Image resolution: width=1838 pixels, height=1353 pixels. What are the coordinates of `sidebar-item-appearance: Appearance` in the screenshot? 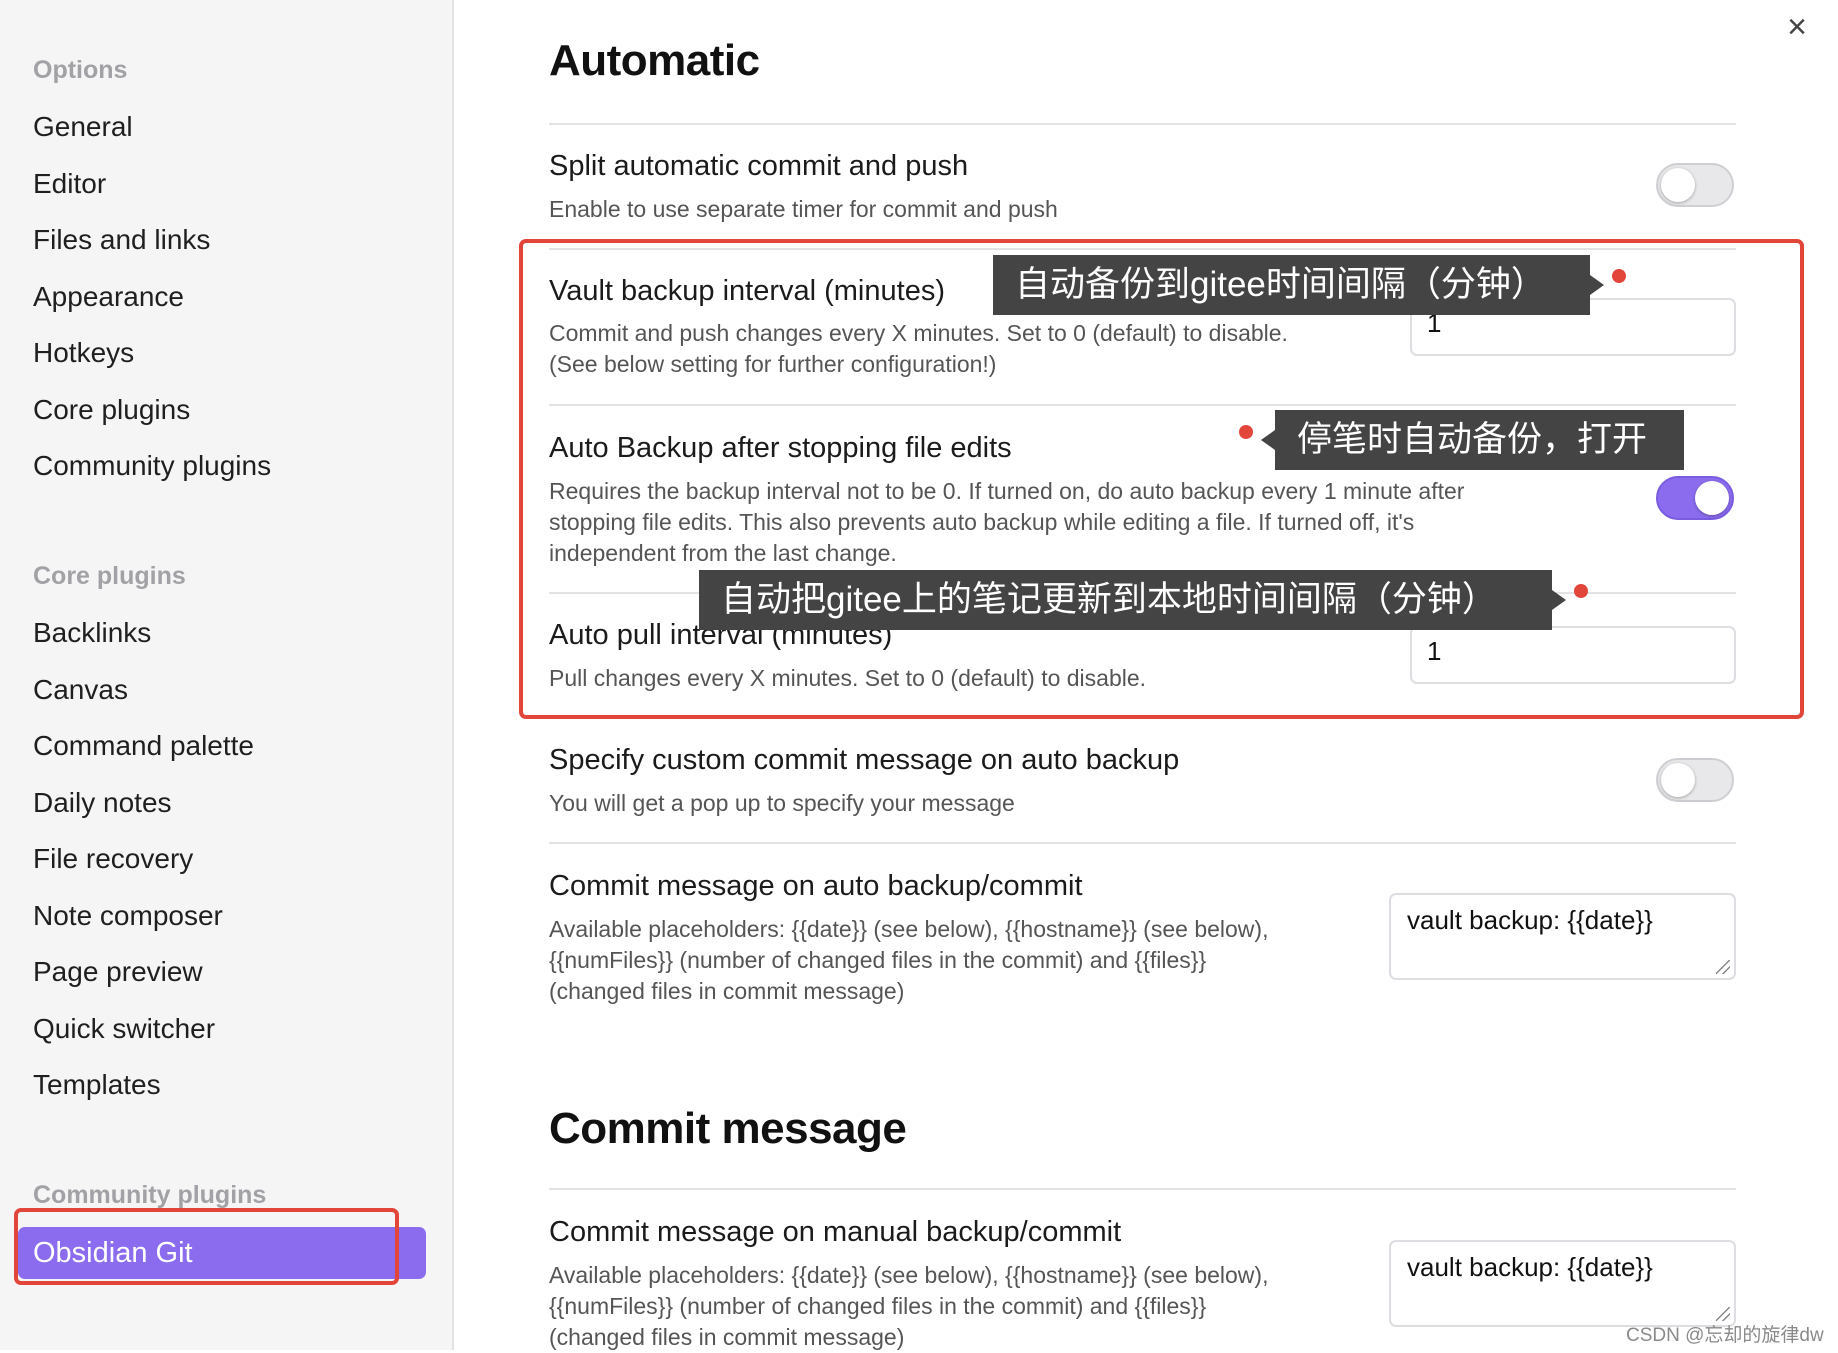 It's located at (108, 297).